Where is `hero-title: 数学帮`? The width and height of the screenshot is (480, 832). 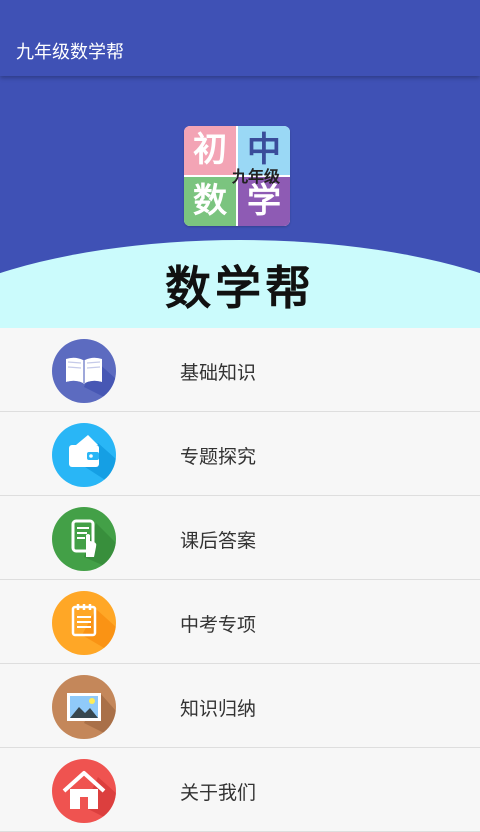
hero-title: 数学帮 is located at coordinates (240, 288).